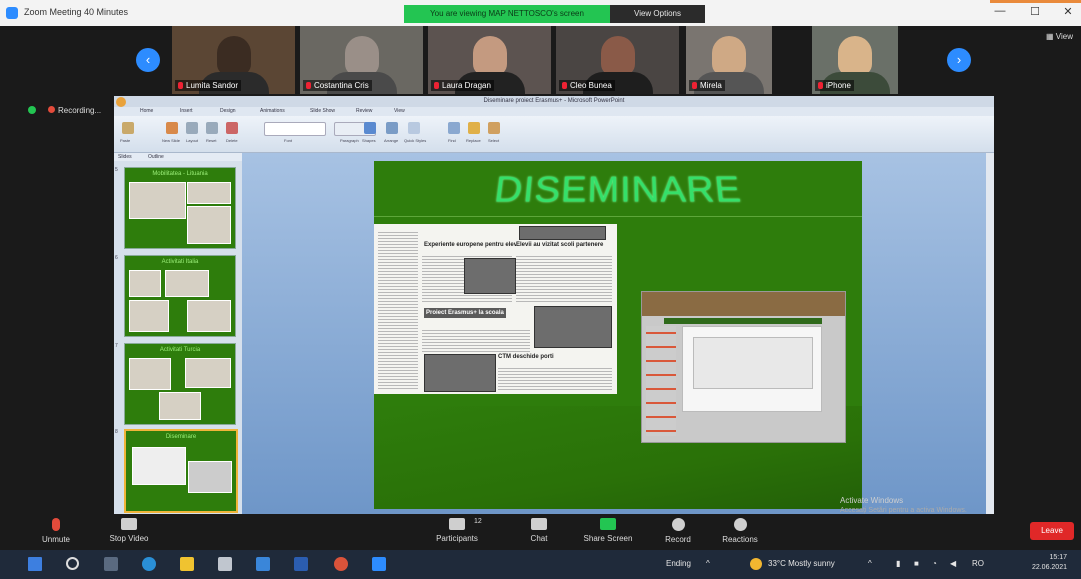  I want to click on participant-name: Laura Dragan, so click(462, 85).